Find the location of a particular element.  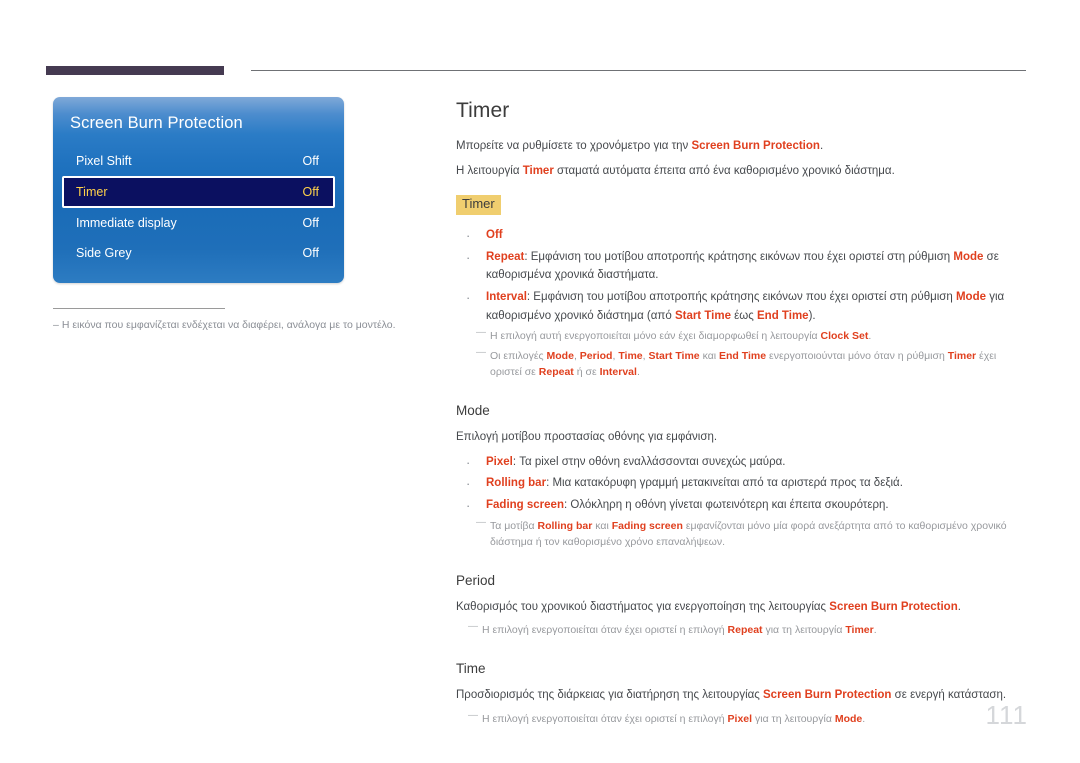

timer-subnote-2-accent-mode: Mode is located at coordinates (560, 355).